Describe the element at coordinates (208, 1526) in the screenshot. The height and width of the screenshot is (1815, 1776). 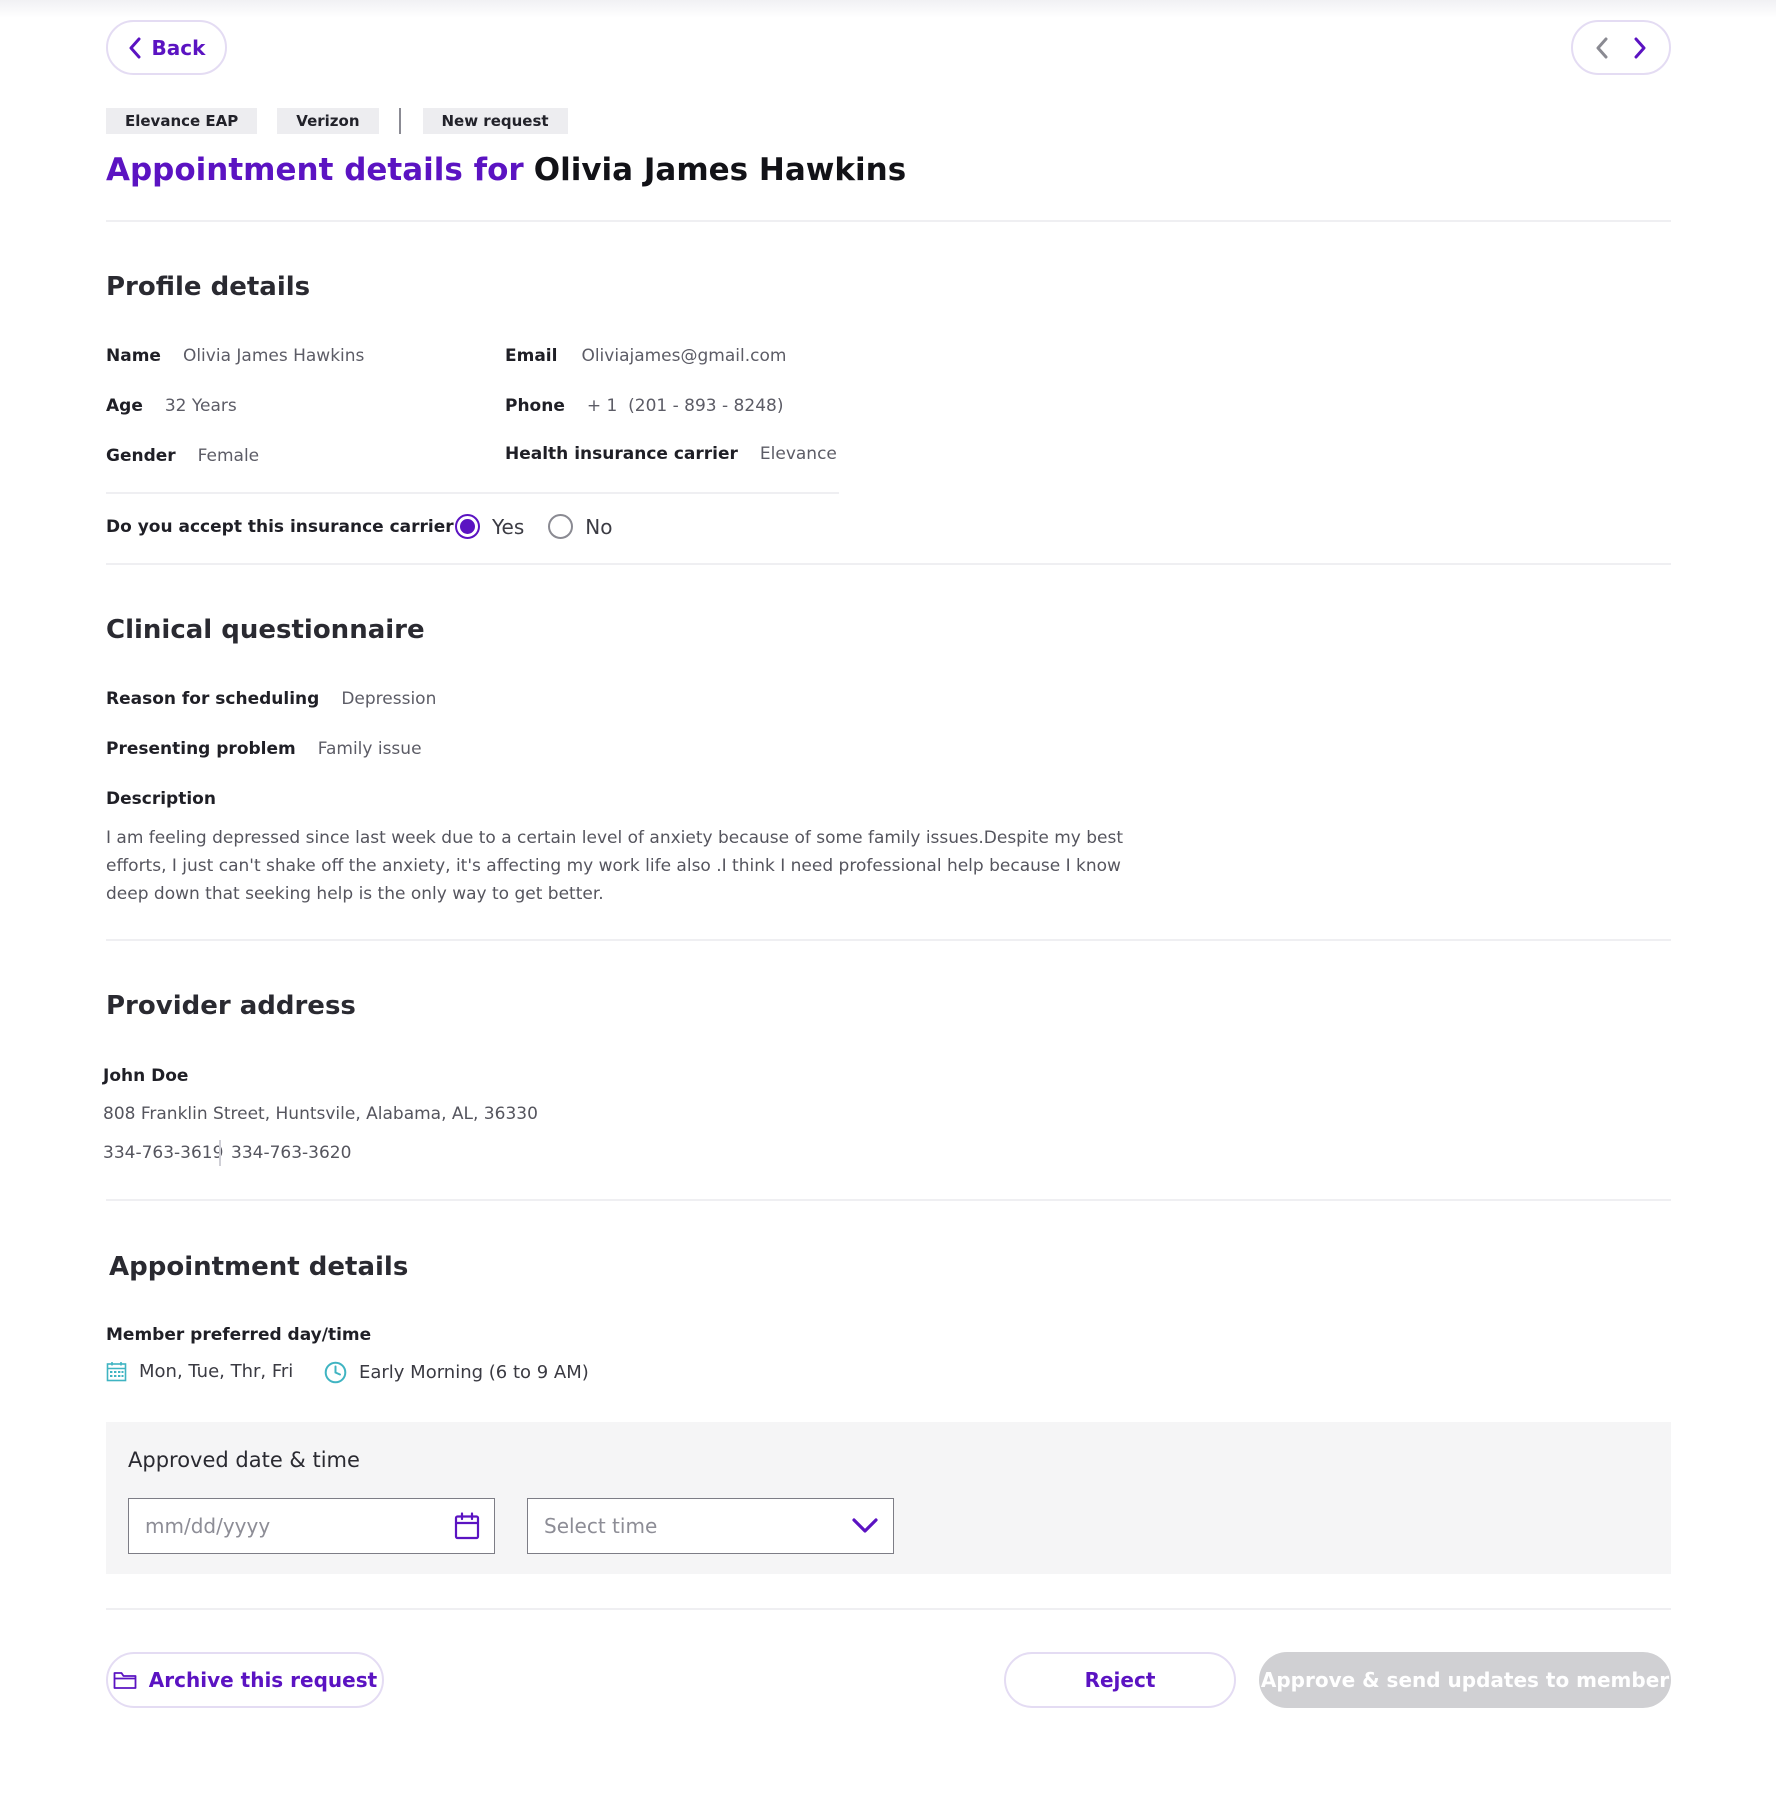
I see `date-placeholder: mm/dd/yyyy` at that location.